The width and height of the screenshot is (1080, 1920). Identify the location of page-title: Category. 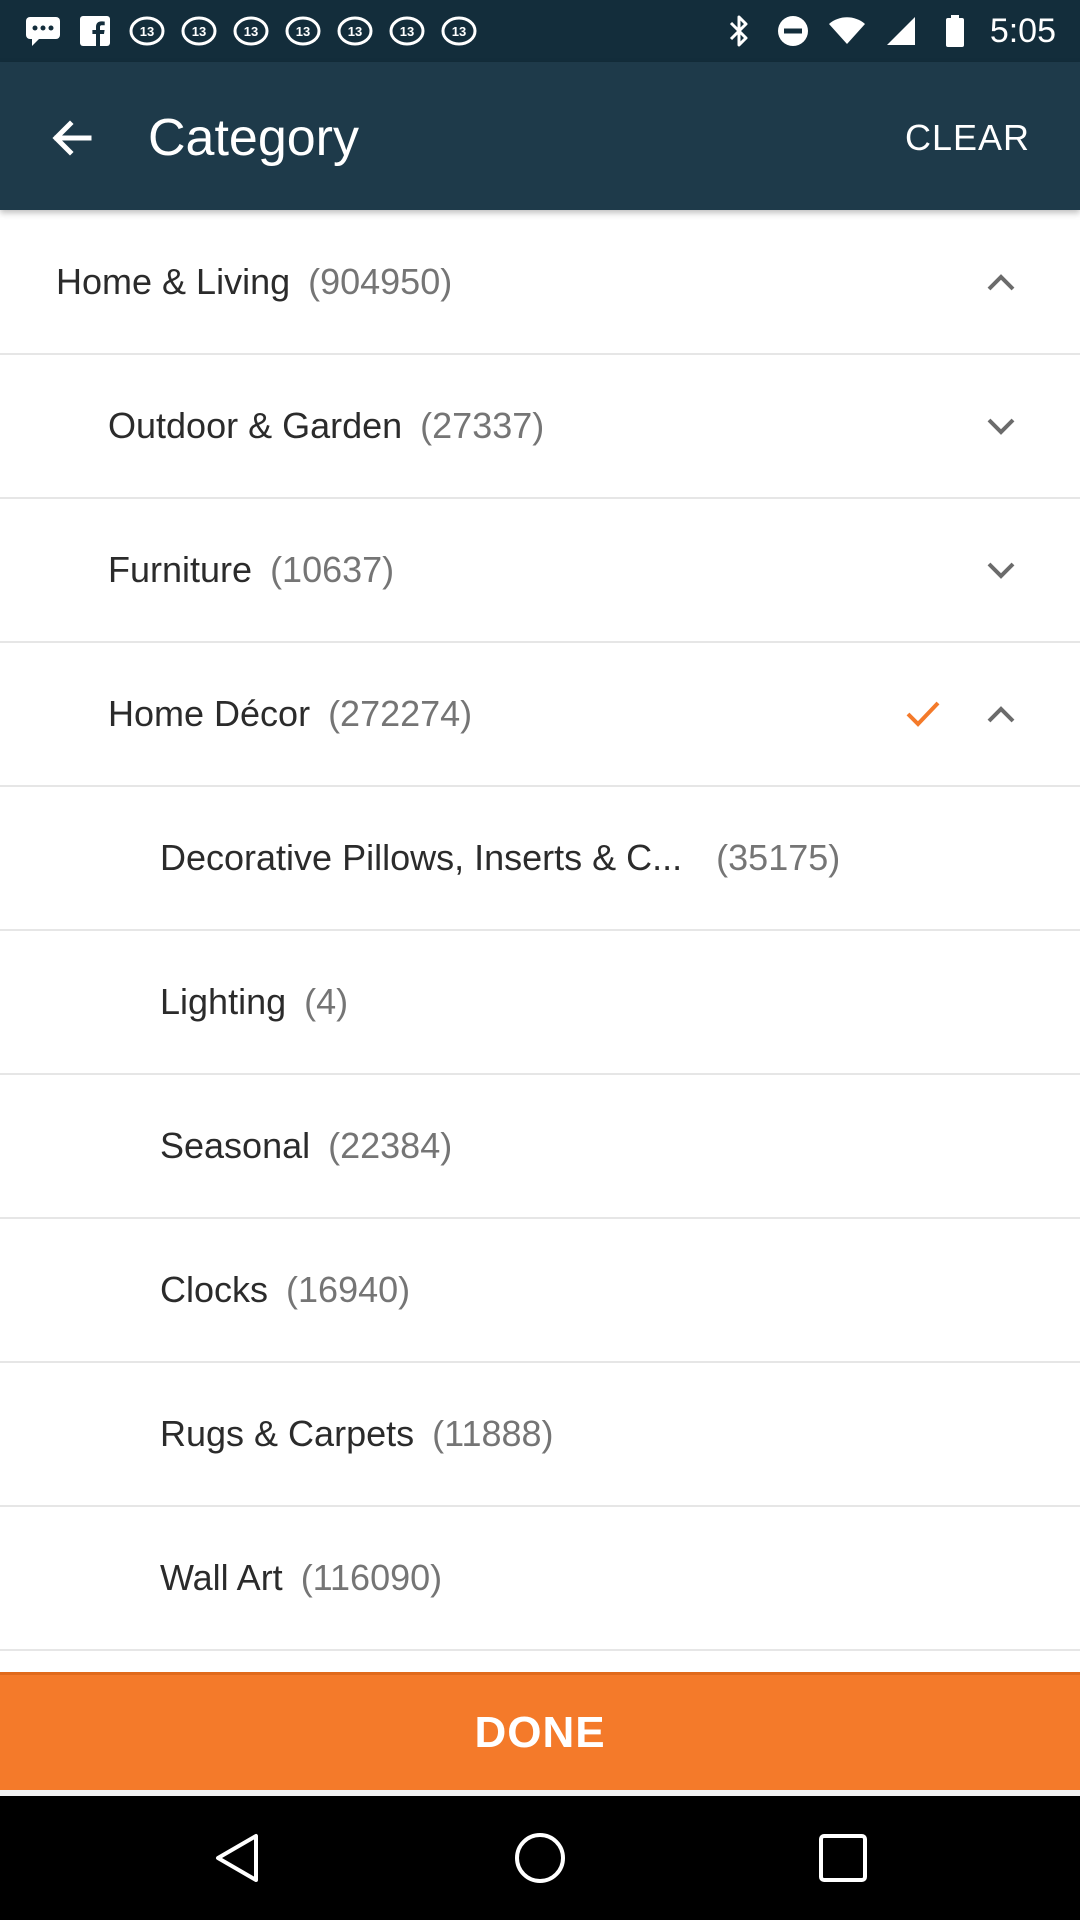
(253, 138).